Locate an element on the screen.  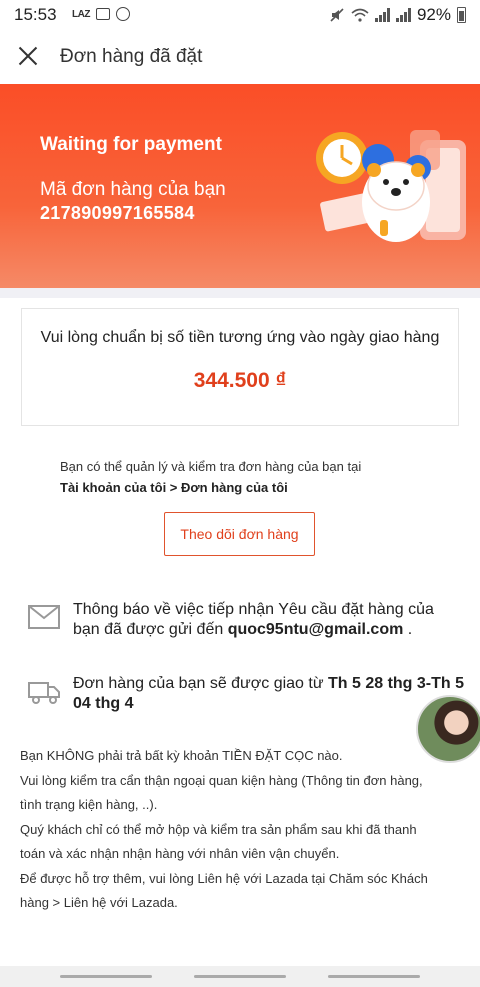
lazada-notification-icon: LAZ is located at coordinates (81, 14).